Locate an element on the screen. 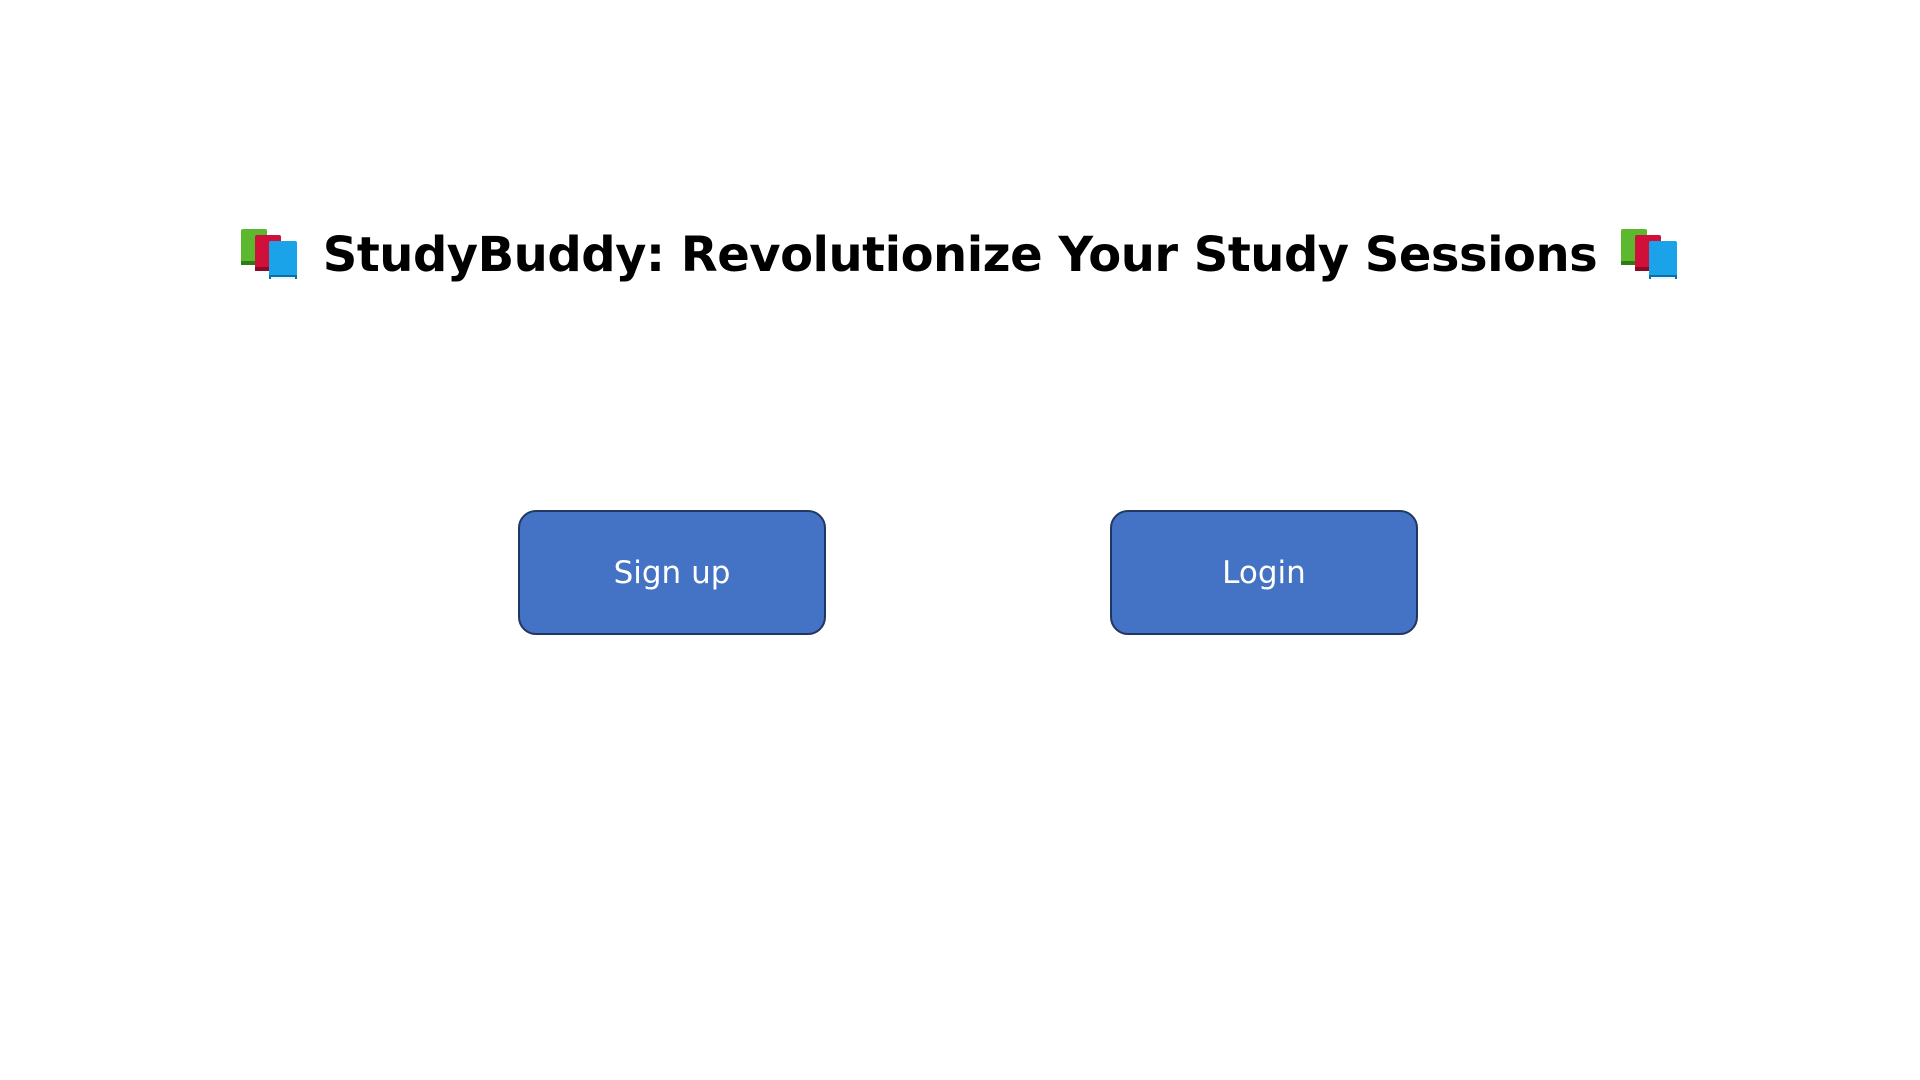 The image size is (1920, 1080). login-label: Login is located at coordinates (1264, 572).